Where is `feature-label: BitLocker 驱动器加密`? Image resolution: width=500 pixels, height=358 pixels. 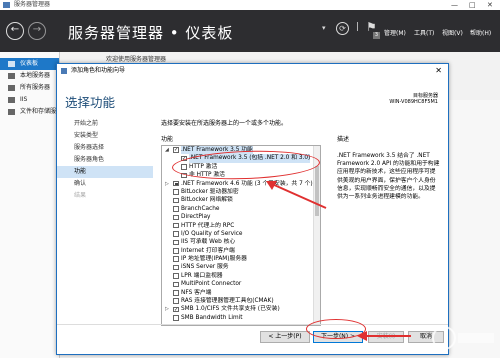 feature-label: BitLocker 驱动器加密 is located at coordinates (210, 191).